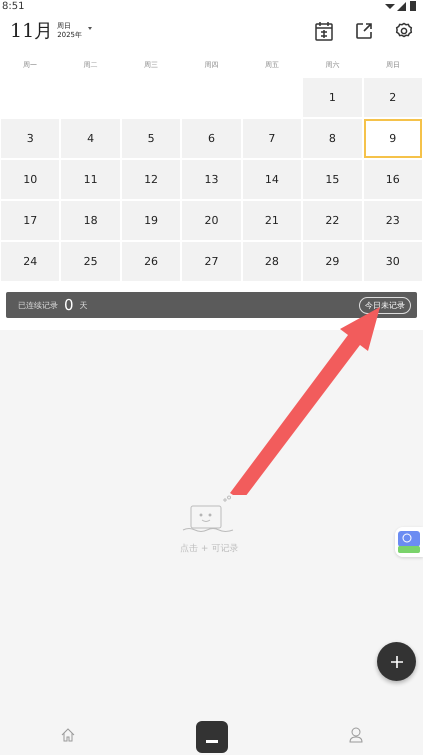  Describe the element at coordinates (401, 6) in the screenshot. I see `signal-battery-icon` at that location.